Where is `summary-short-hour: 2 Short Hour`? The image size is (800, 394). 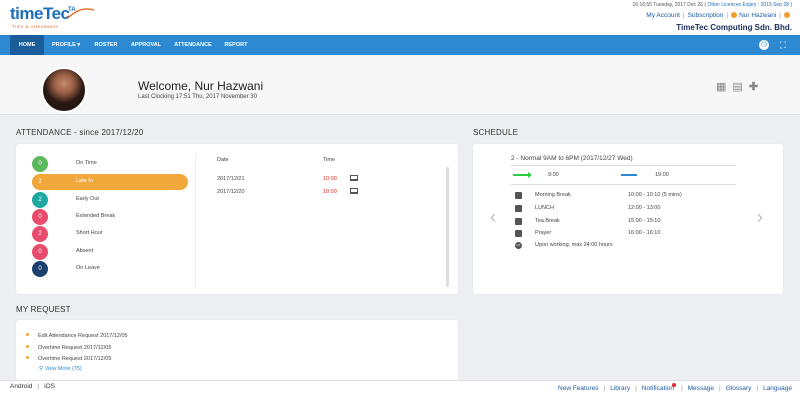 summary-short-hour: 2 Short Hour is located at coordinates (110, 234).